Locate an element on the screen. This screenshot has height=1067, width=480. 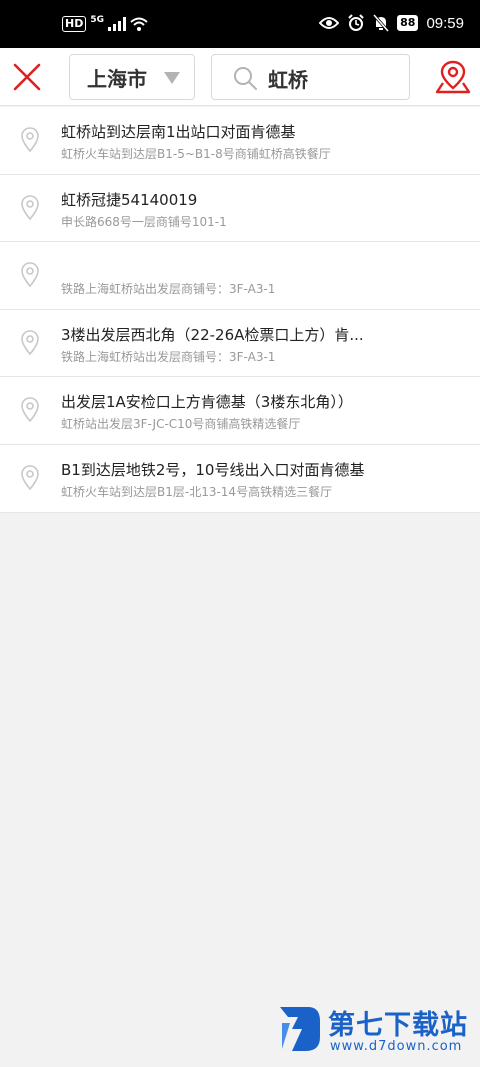
battery-indicator: 88 is located at coordinates (408, 23).